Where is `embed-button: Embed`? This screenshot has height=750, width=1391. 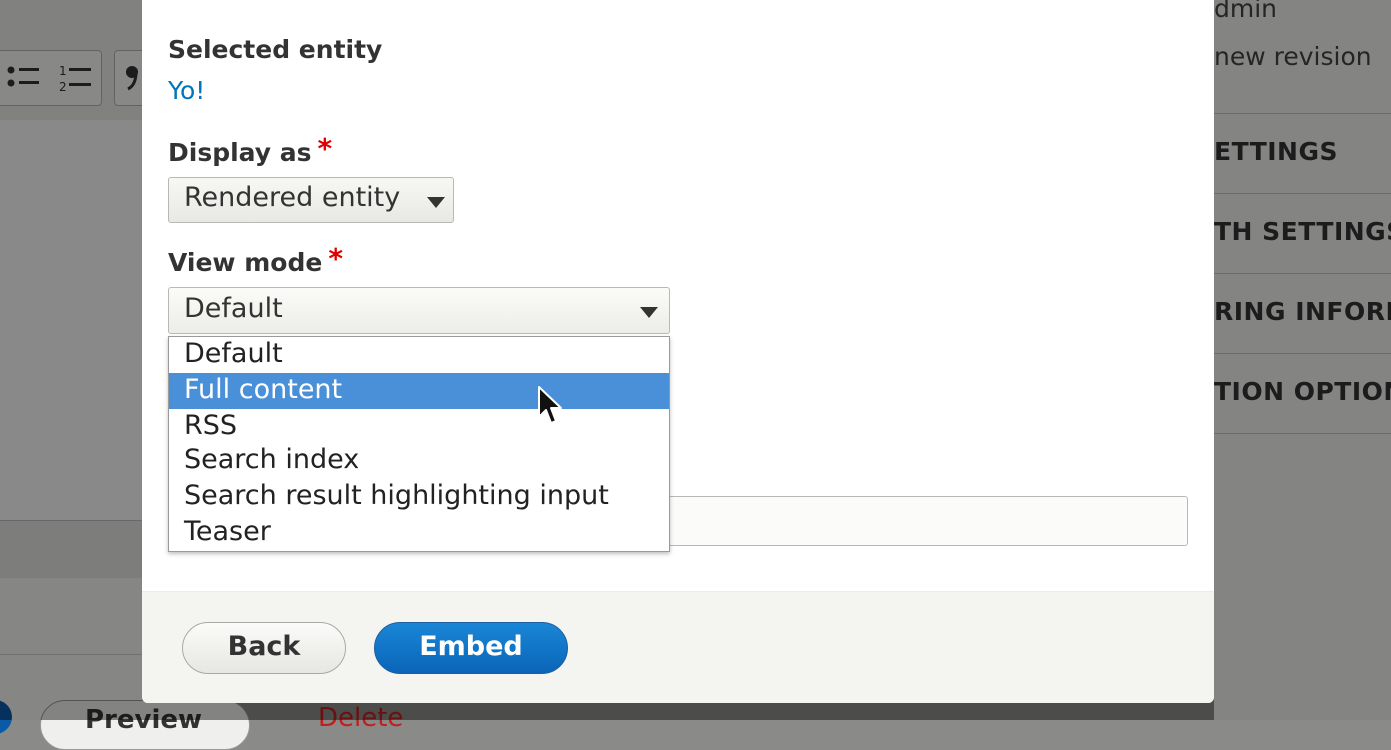 embed-button: Embed is located at coordinates (471, 648).